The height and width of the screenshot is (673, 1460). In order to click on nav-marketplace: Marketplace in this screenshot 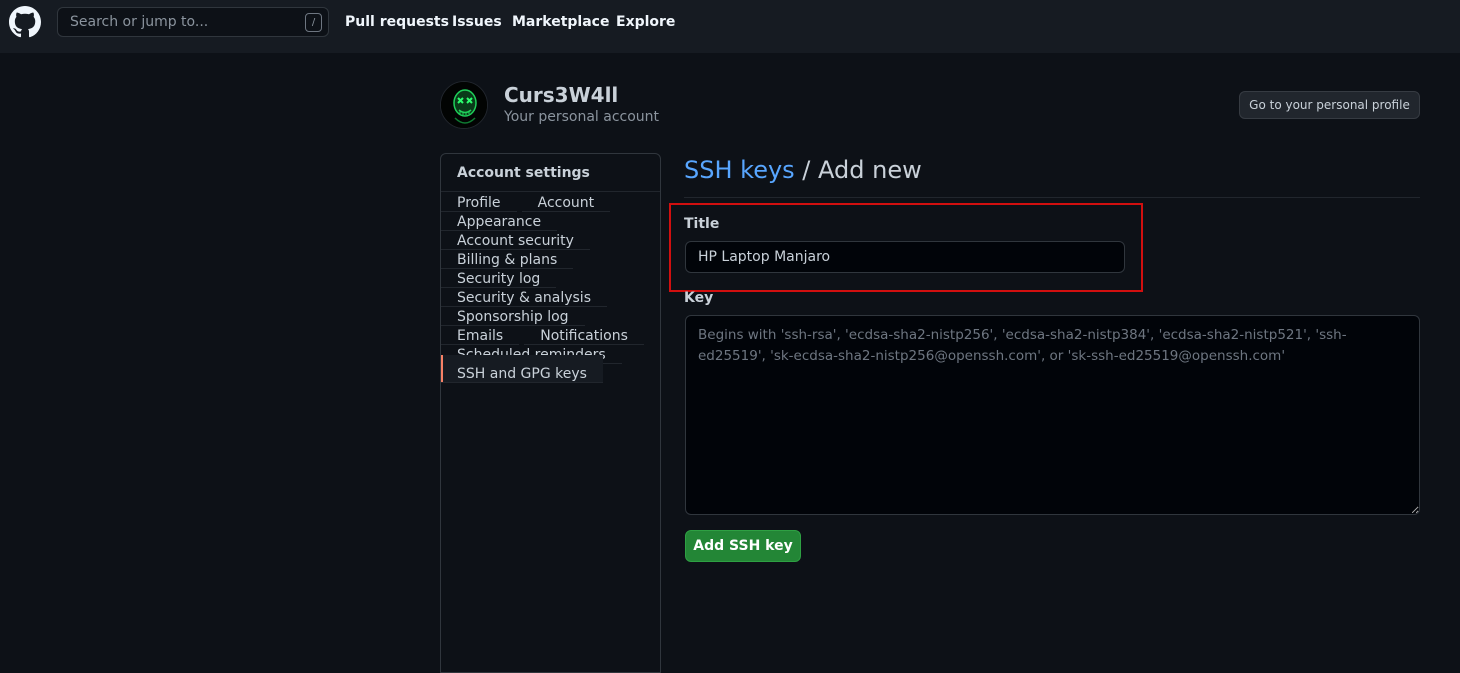, I will do `click(560, 22)`.